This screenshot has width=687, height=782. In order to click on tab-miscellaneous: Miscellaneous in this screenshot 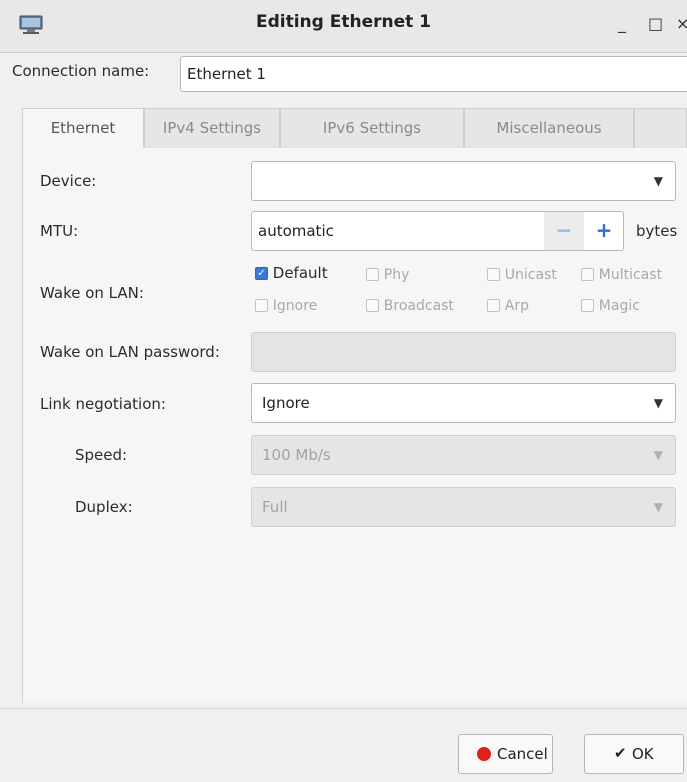, I will do `click(549, 128)`.